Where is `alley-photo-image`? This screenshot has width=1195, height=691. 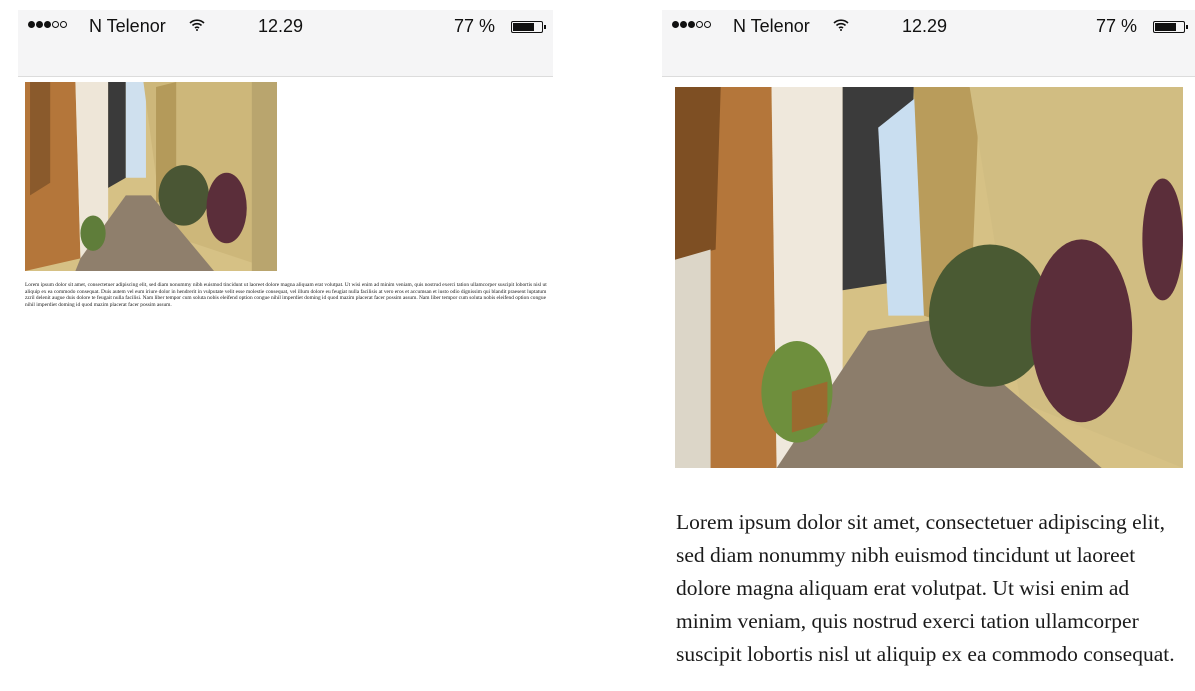
alley-photo-image is located at coordinates (151, 176).